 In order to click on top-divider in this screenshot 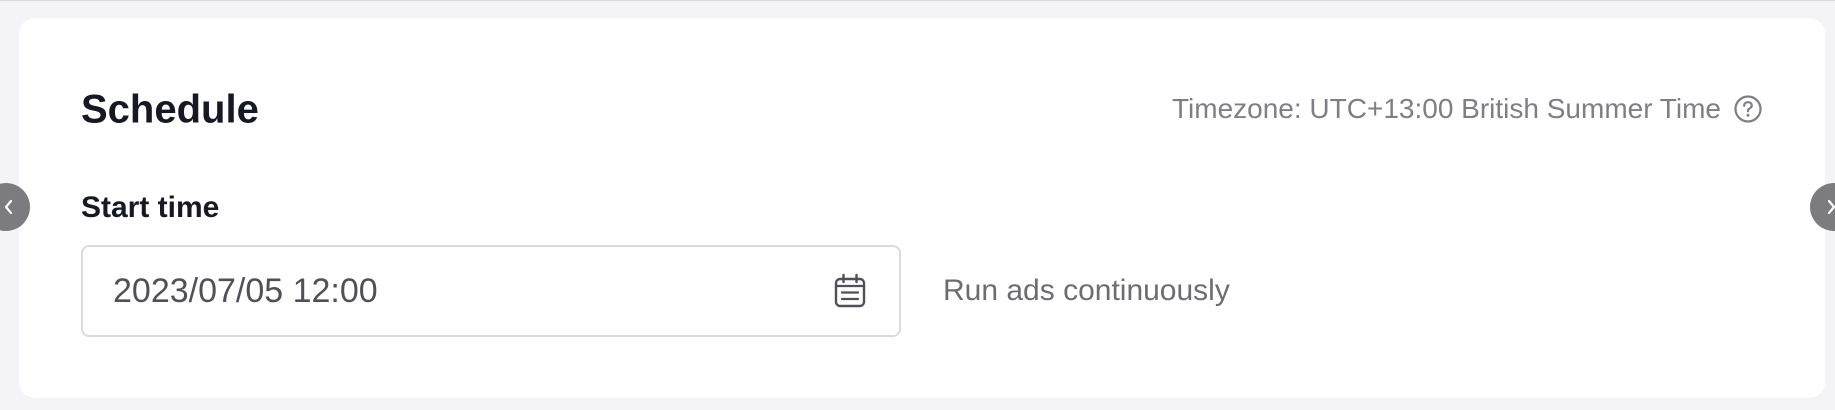, I will do `click(917, 0)`.